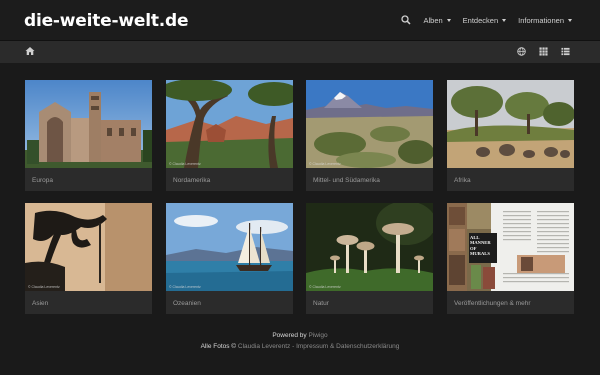 This screenshot has height=375, width=600. I want to click on powered-by: Powered by Piwigo, so click(300, 335).